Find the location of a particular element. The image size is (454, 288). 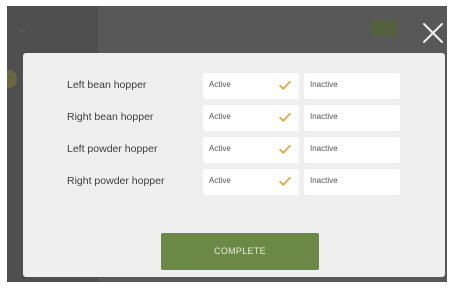

hopper-row-right-powder: Right powder hopper Active Inactive is located at coordinates (234, 182).